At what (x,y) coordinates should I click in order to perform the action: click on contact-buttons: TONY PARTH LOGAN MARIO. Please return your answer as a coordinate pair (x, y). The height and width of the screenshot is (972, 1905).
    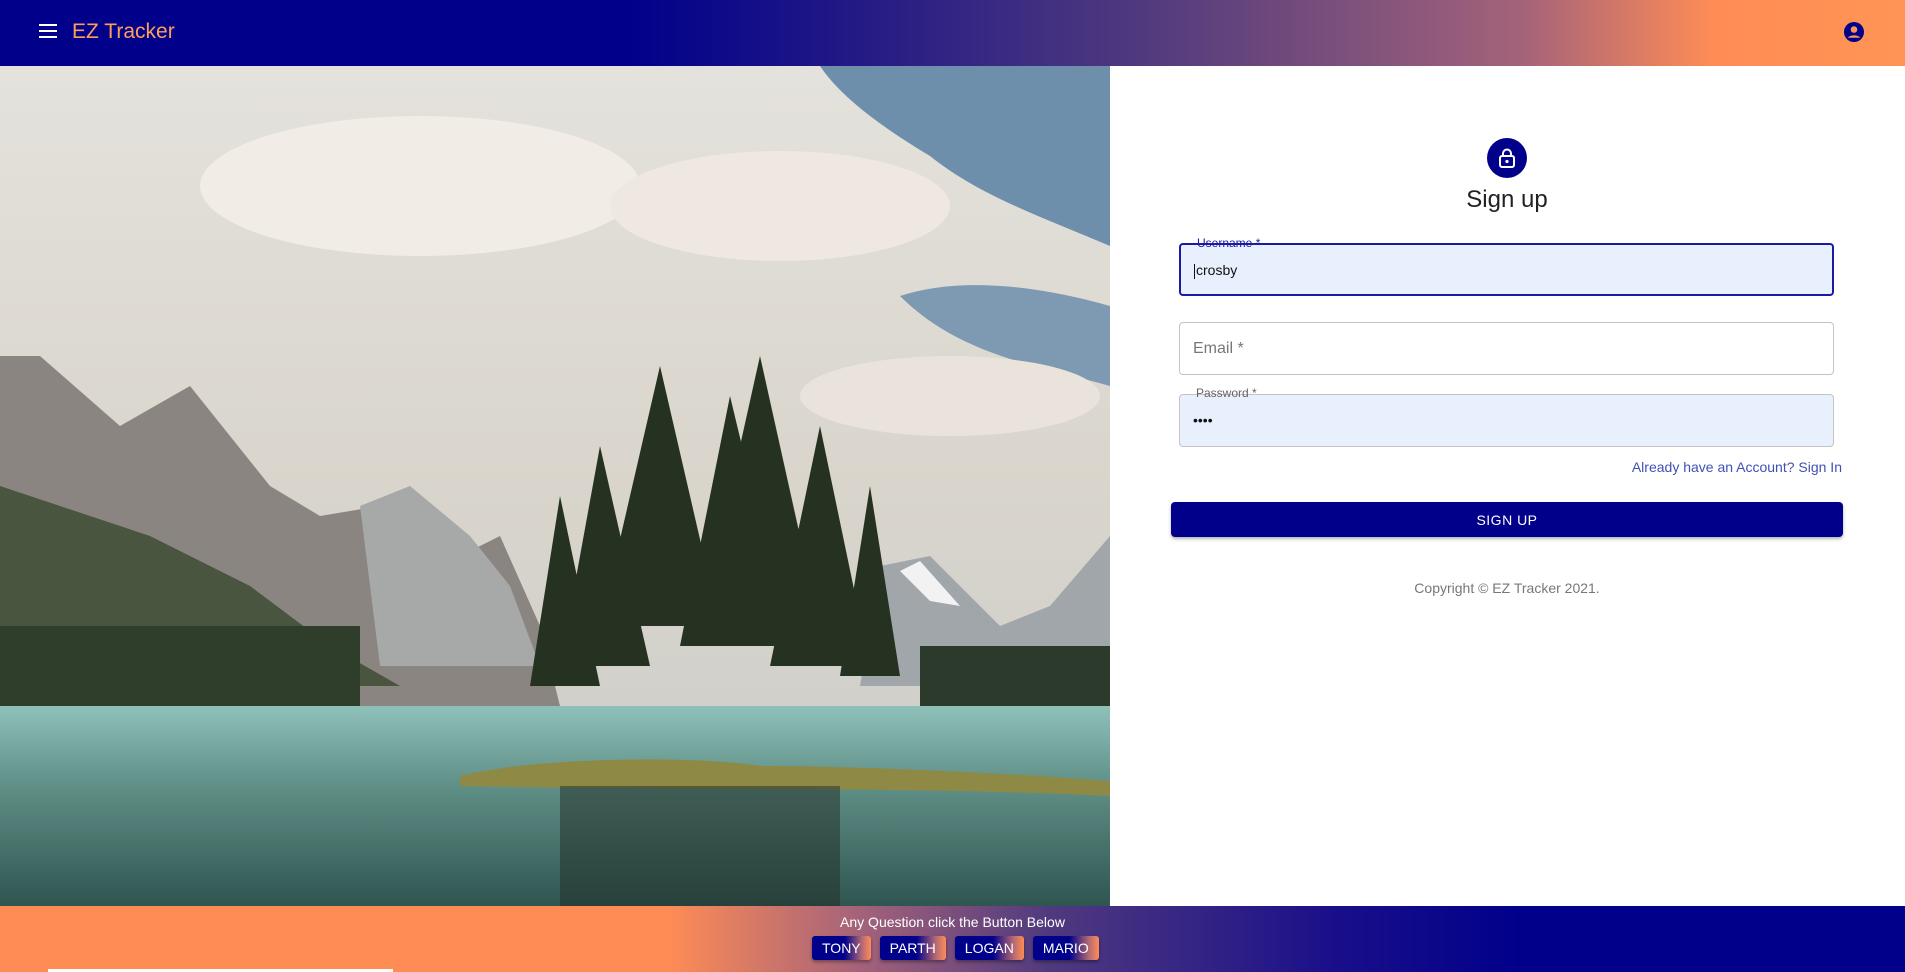
    Looking at the image, I should click on (955, 948).